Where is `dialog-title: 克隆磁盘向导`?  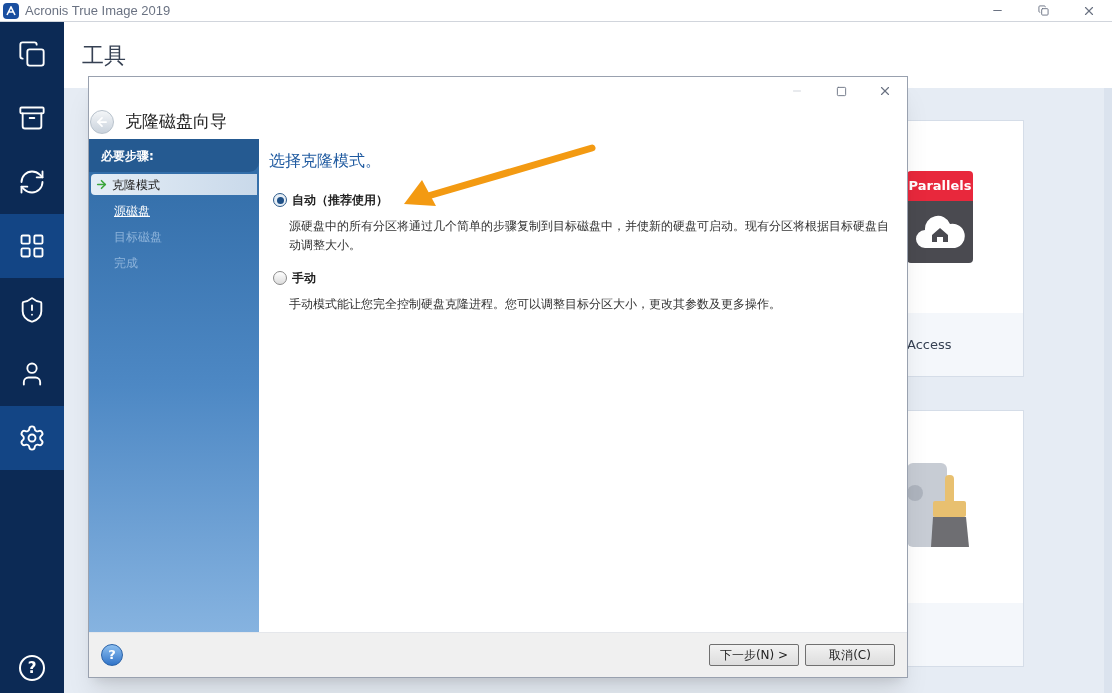
dialog-title: 克隆磁盘向导 is located at coordinates (176, 122).